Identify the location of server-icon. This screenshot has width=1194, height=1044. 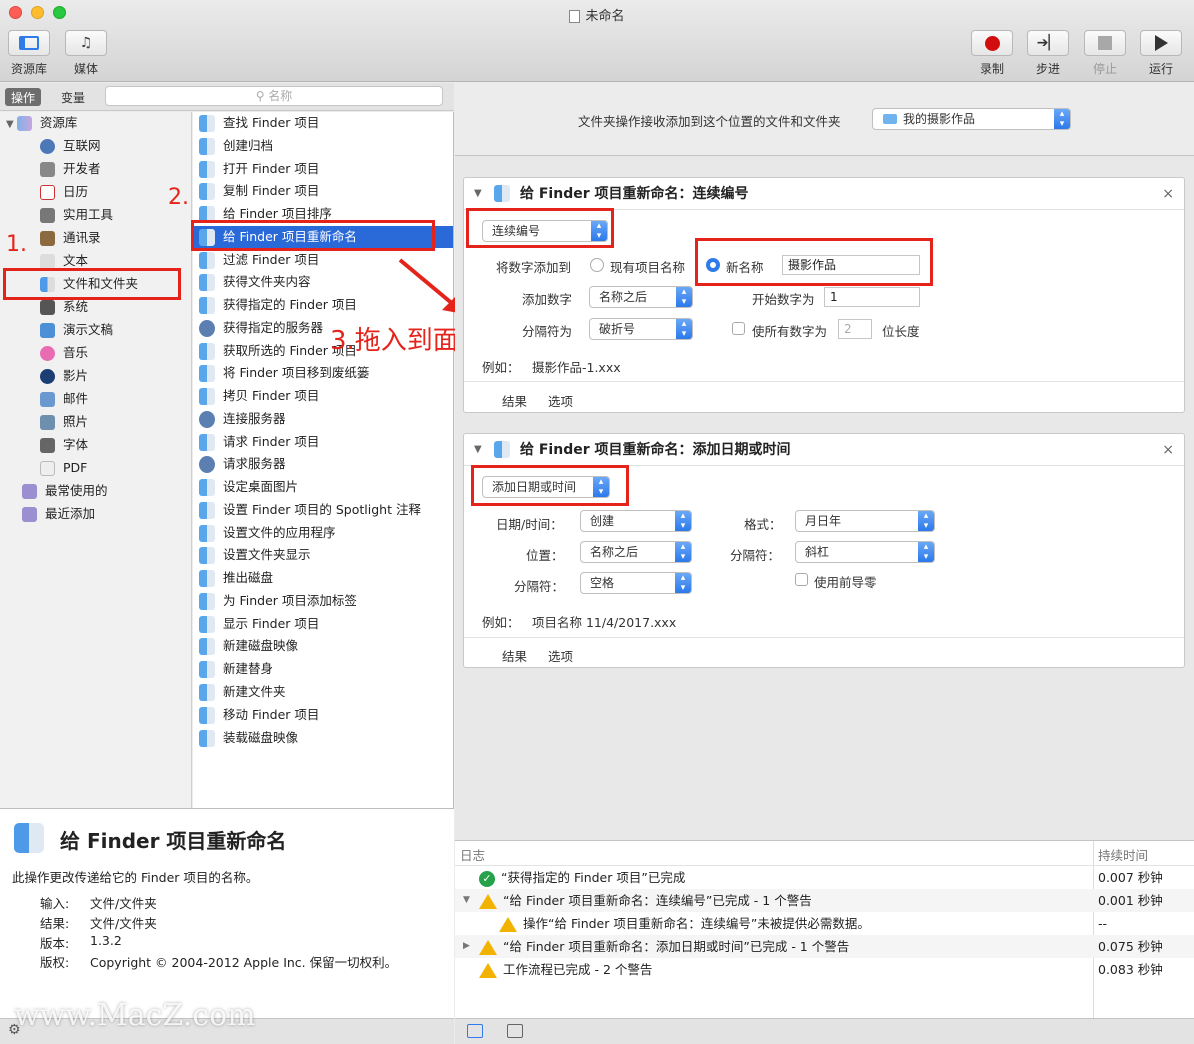
(207, 419).